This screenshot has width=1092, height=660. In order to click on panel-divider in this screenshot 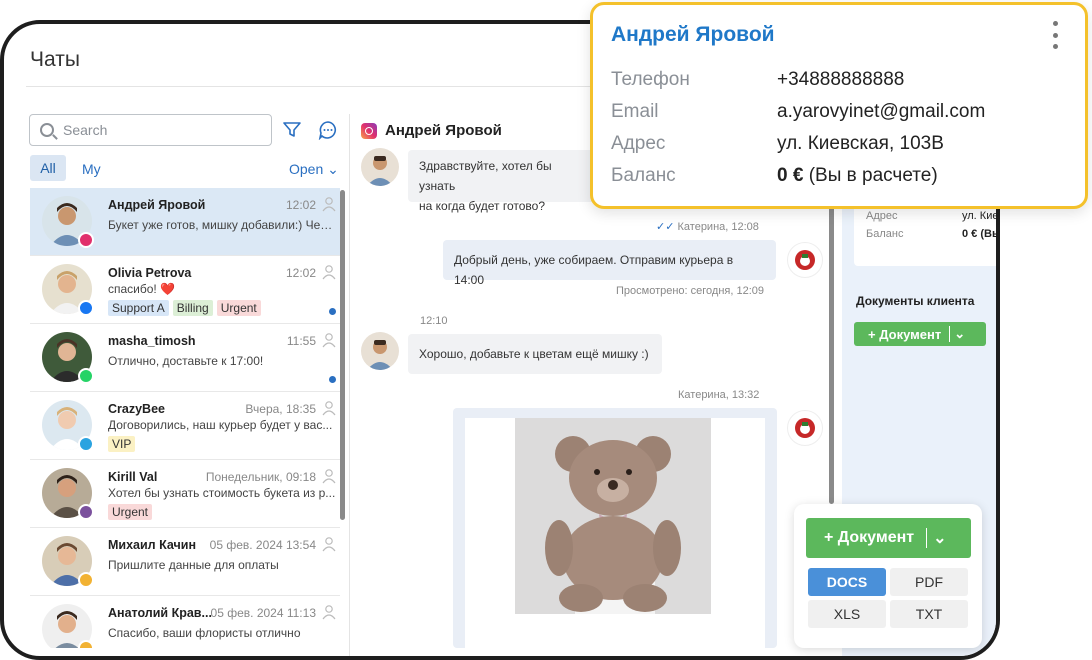, I will do `click(349, 385)`.